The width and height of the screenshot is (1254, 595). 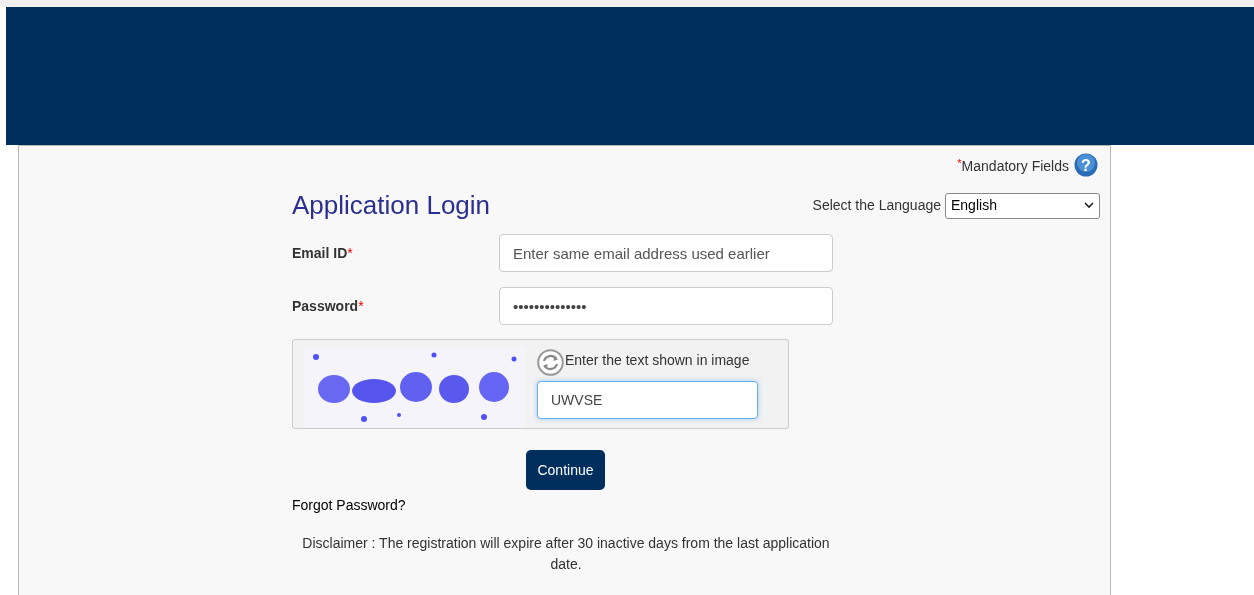 What do you see at coordinates (320, 253) in the screenshot?
I see `field-label: Email ID` at bounding box center [320, 253].